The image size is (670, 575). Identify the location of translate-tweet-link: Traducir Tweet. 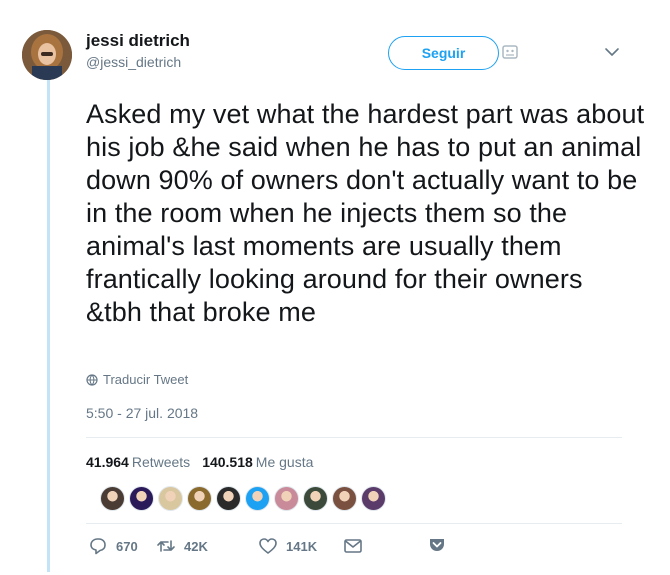
(137, 379).